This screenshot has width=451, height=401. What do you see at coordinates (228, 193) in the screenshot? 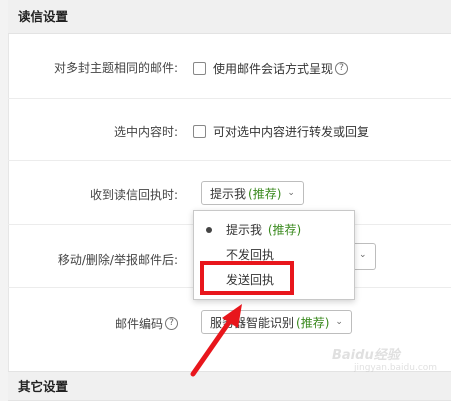
I see `read-receipt-select-value: 提示我` at bounding box center [228, 193].